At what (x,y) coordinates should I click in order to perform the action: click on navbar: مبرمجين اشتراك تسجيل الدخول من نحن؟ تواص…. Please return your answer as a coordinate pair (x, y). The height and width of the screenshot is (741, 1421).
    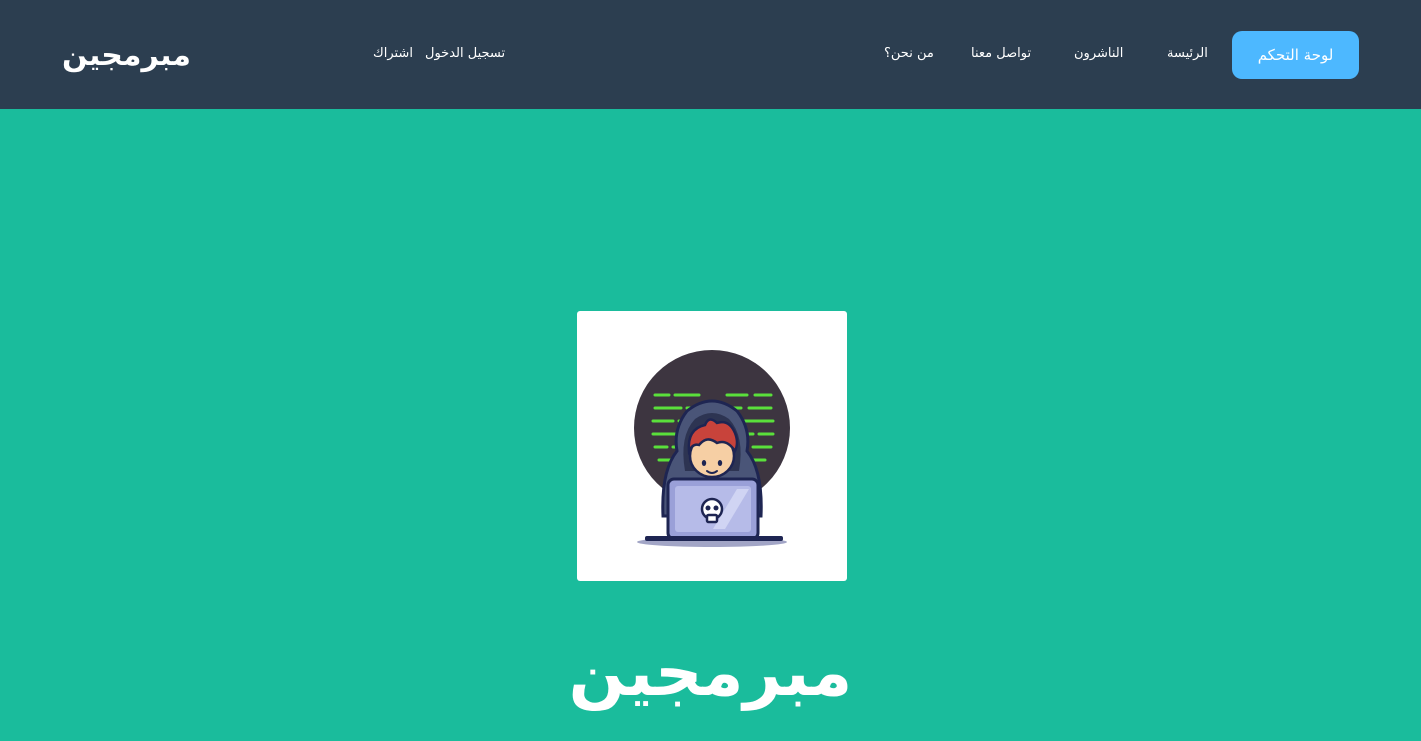
    Looking at the image, I should click on (710, 54).